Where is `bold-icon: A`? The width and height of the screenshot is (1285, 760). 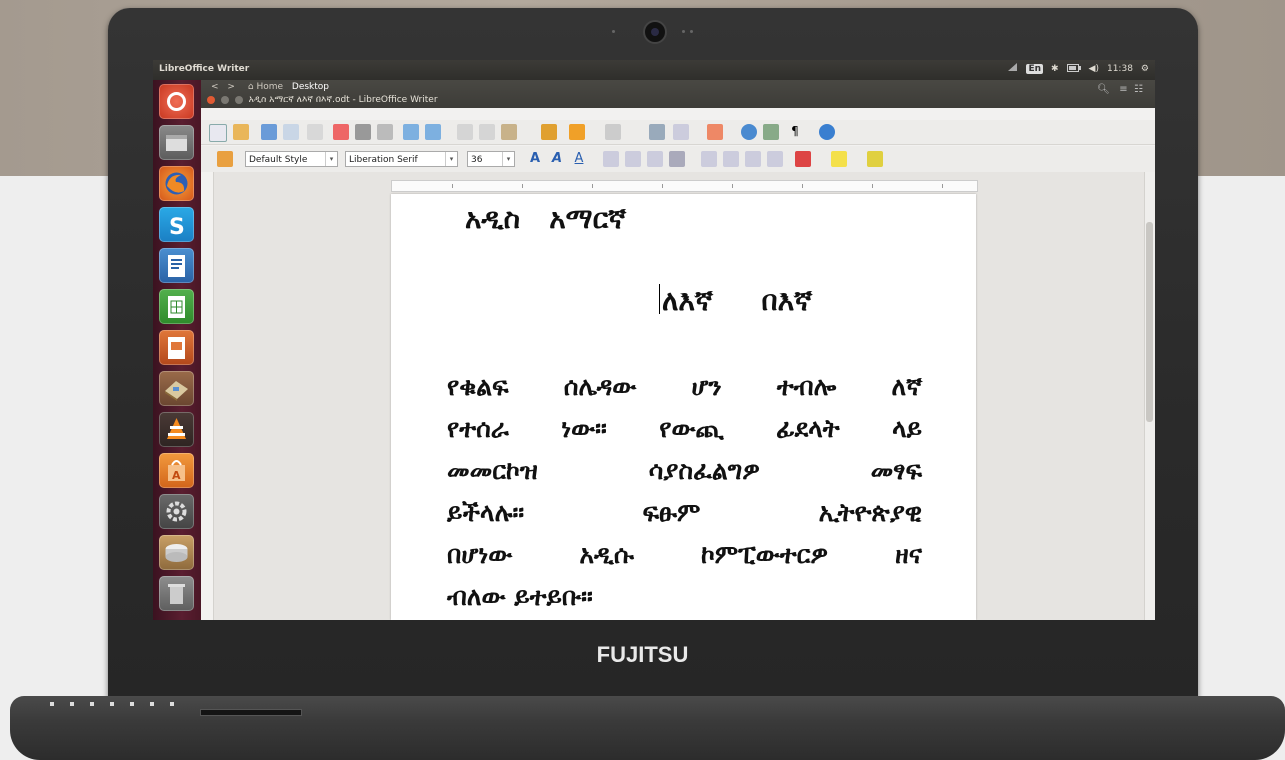 bold-icon: A is located at coordinates (535, 159).